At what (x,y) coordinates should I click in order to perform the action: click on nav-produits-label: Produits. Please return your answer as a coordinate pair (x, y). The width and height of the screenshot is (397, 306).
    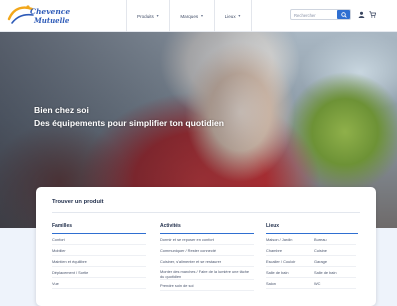
    Looking at the image, I should click on (145, 16).